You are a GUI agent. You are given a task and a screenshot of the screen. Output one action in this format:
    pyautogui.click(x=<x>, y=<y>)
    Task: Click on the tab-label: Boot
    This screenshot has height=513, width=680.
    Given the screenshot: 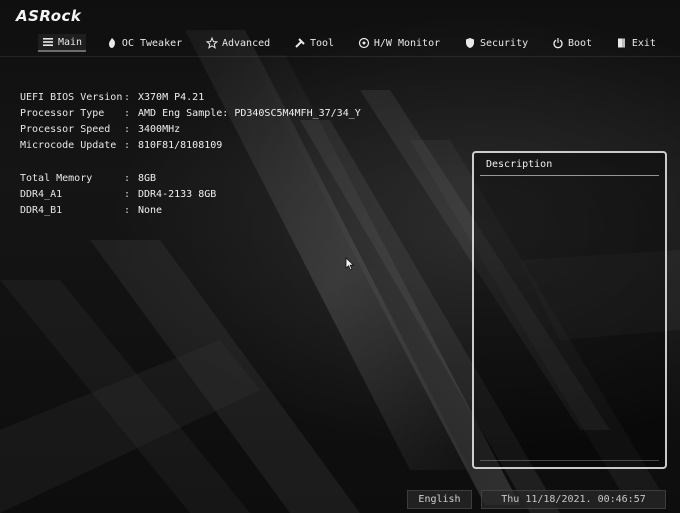 What is the action you would take?
    pyautogui.click(x=580, y=43)
    